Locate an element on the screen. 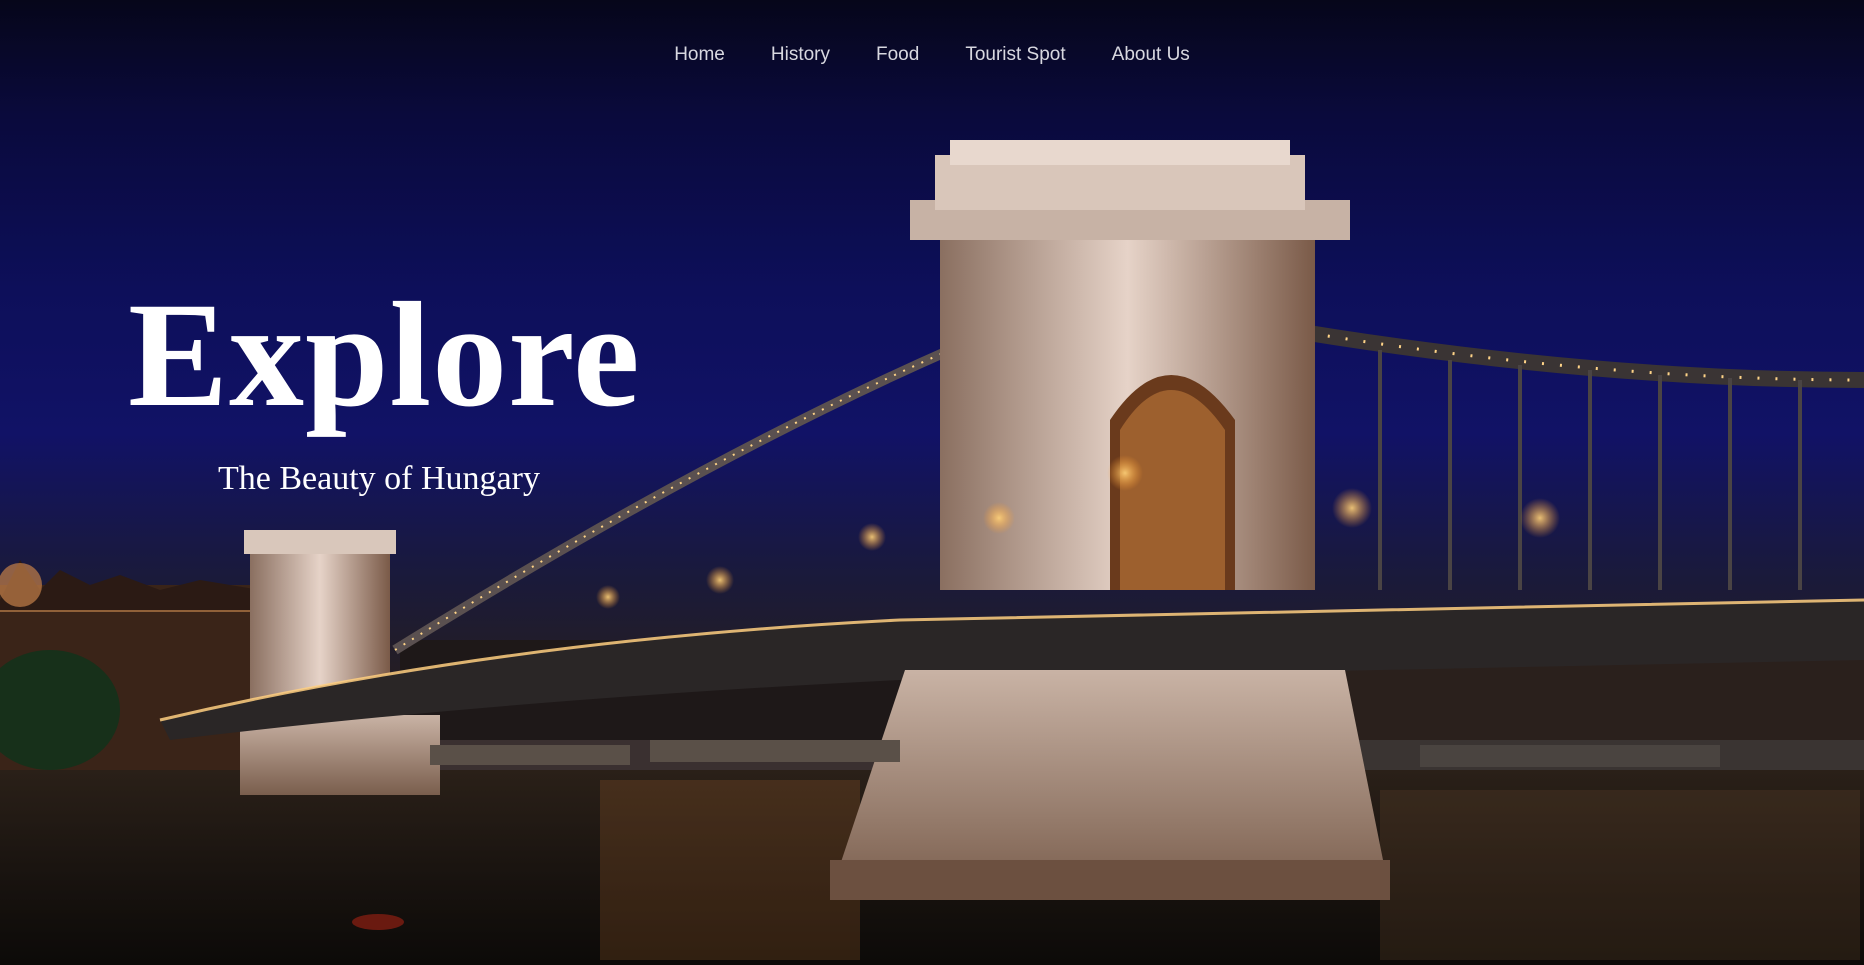  hero-subtitle: The Beauty of Hungary is located at coordinates (379, 478).